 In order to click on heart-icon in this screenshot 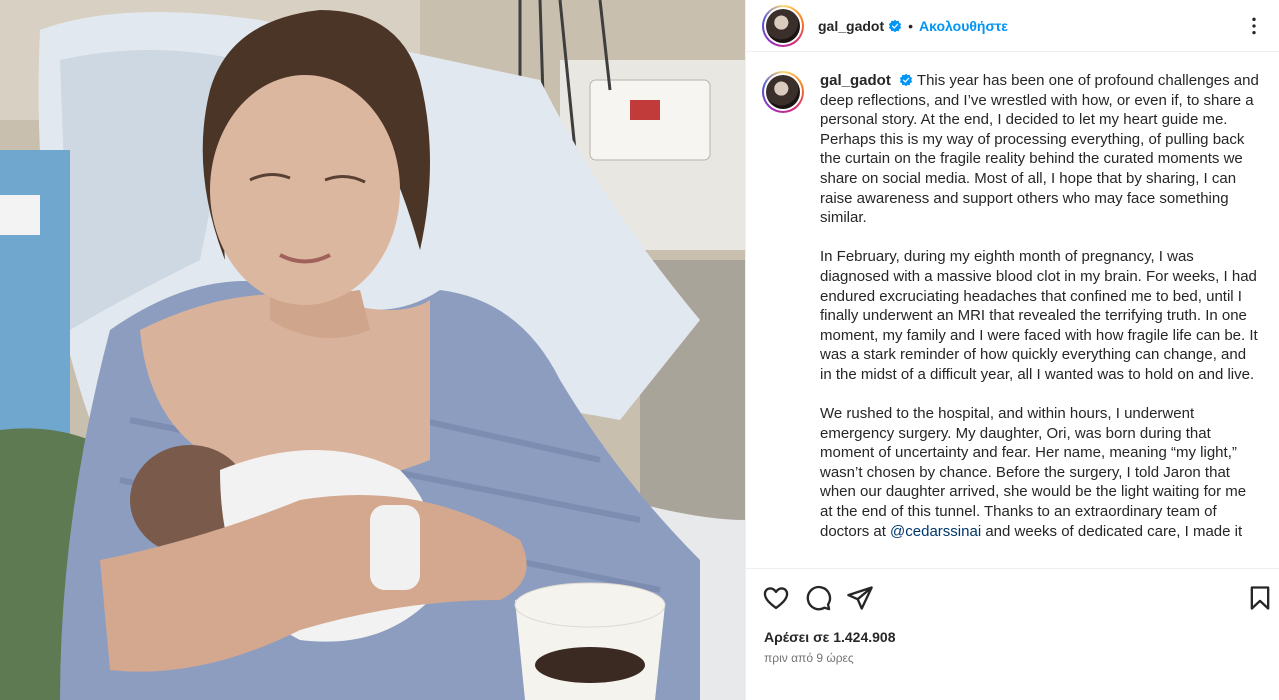, I will do `click(776, 598)`.